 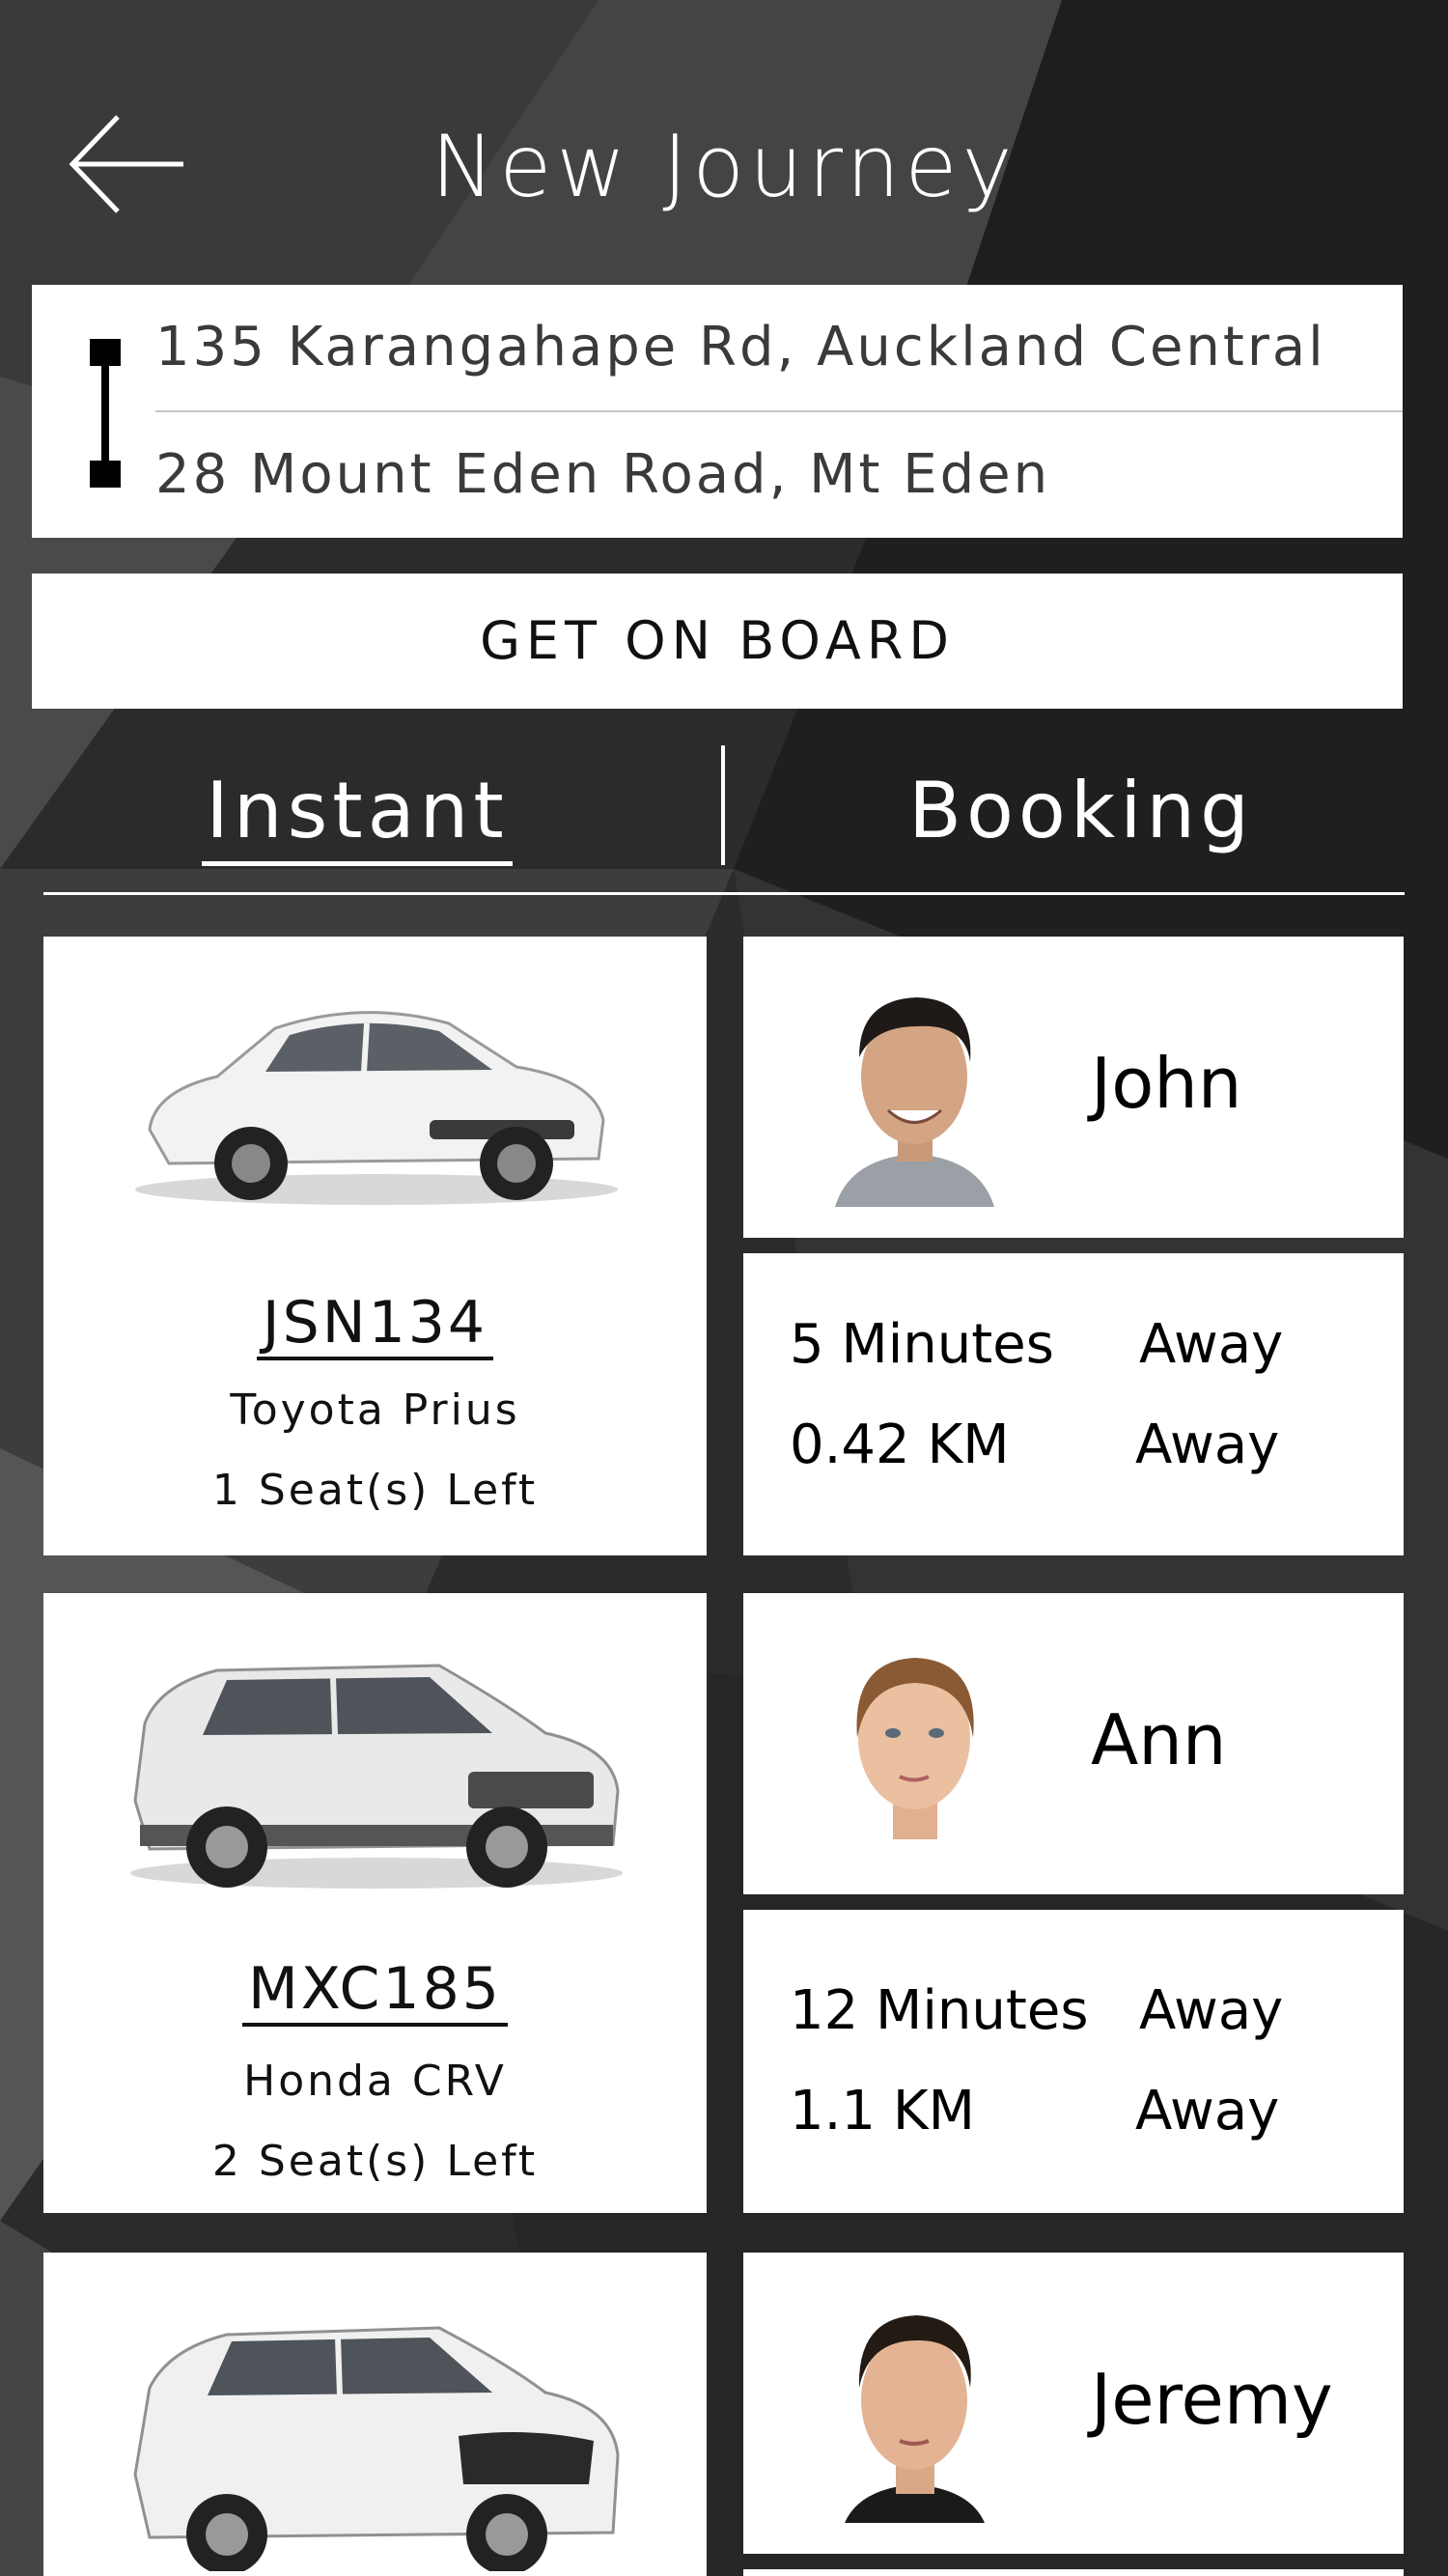 I want to click on get-on-board-button: GET ON BOARD, so click(x=718, y=642).